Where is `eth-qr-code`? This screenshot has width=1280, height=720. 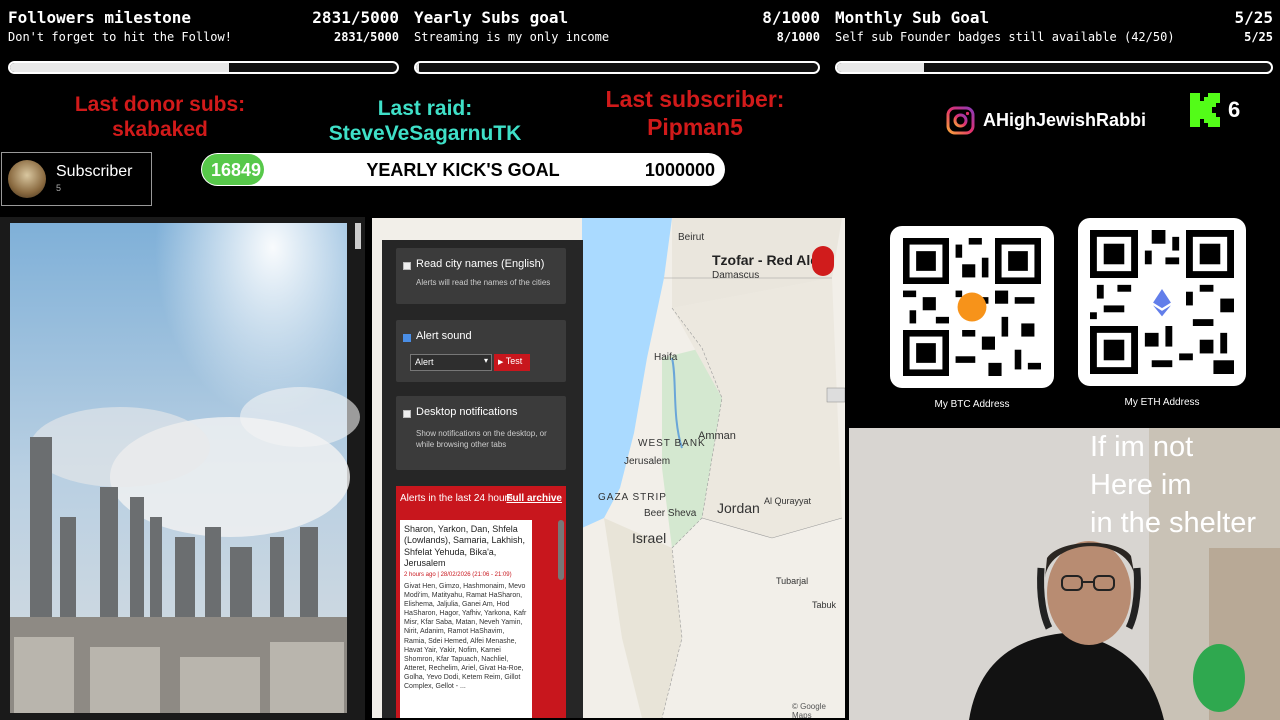
eth-qr-code is located at coordinates (1162, 302).